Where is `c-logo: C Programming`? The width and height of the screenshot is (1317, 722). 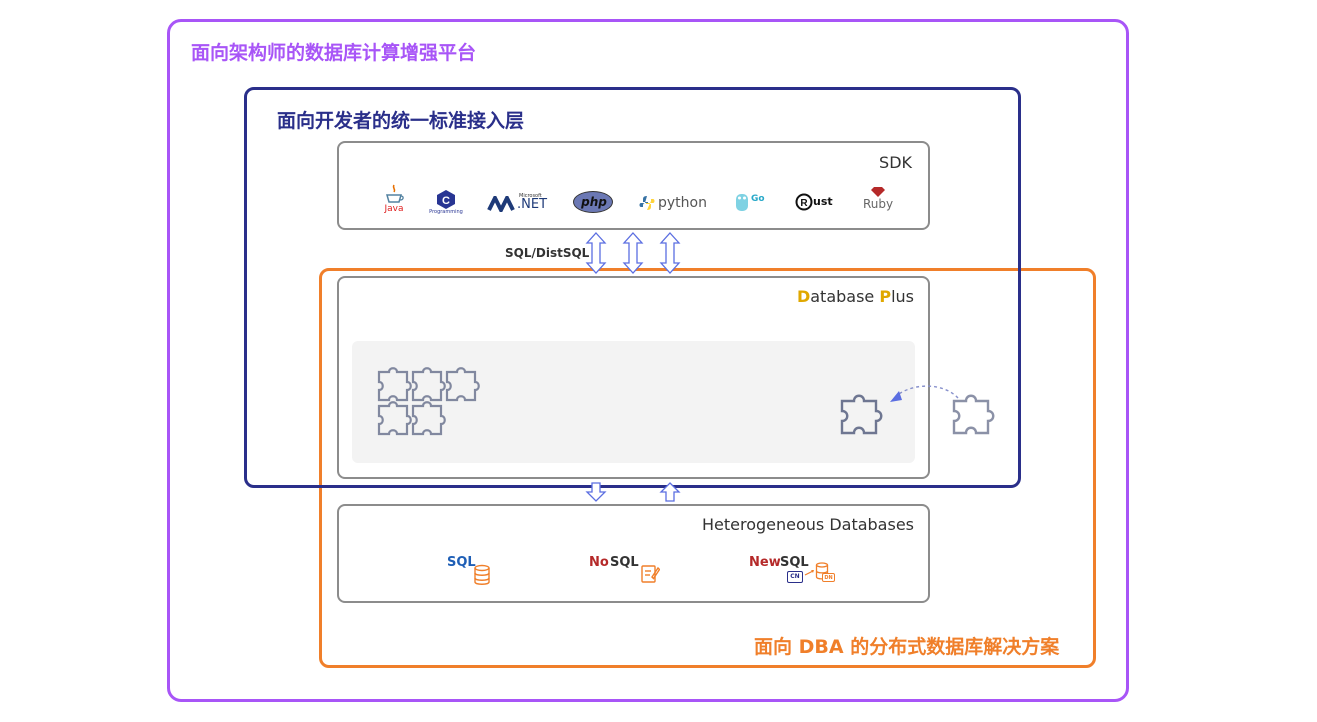 c-logo: C Programming is located at coordinates (446, 203).